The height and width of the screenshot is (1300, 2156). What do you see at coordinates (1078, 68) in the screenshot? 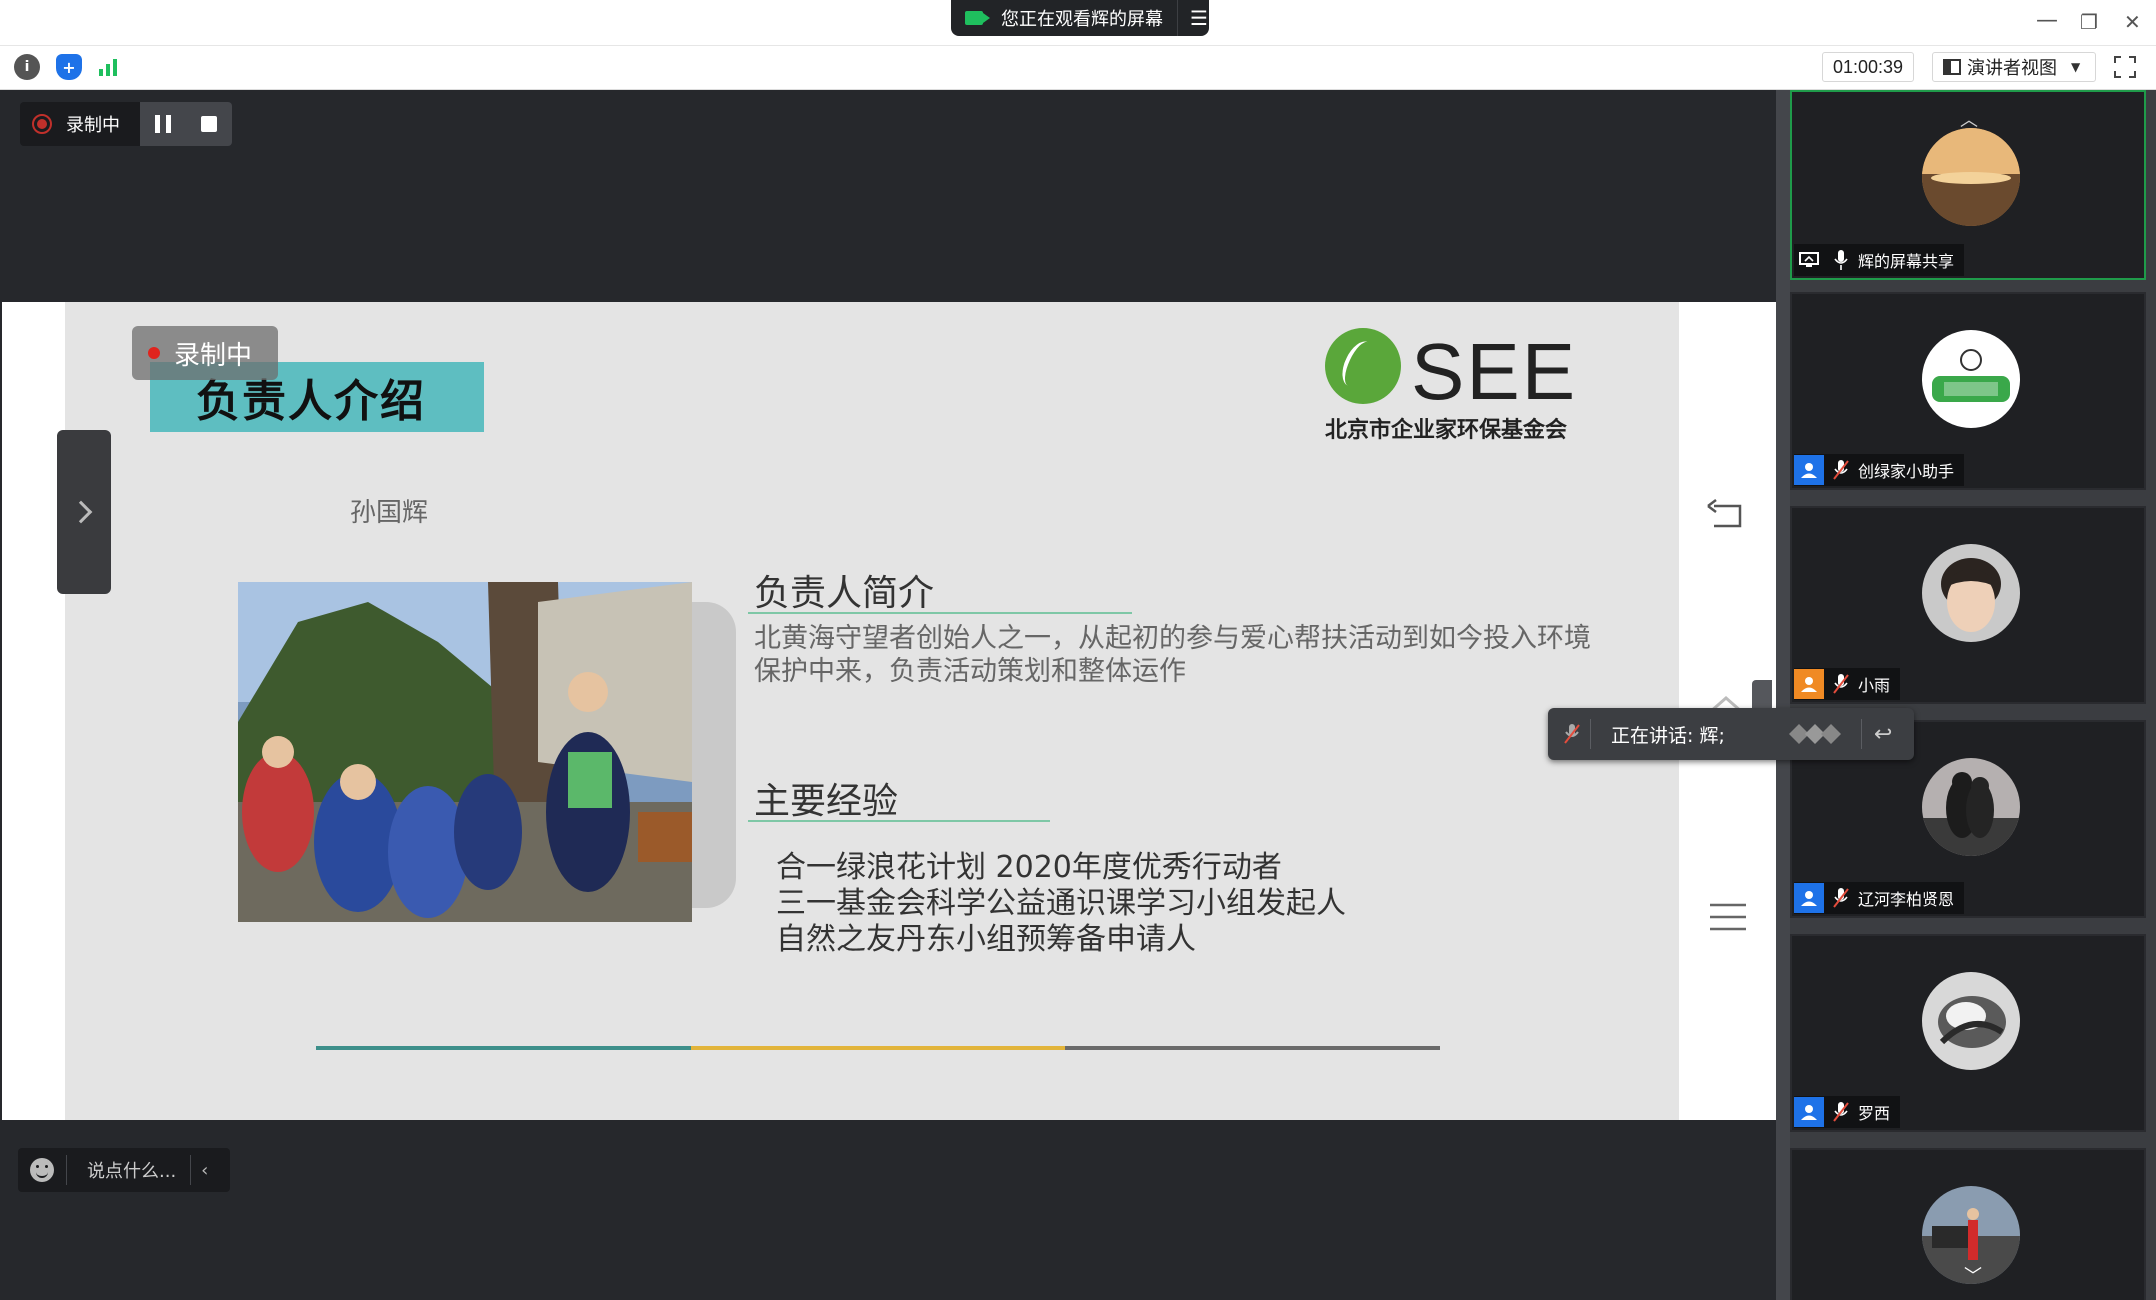
I see `meeting-toolbar: i + 01:00:39 演讲者视图 ▼` at bounding box center [1078, 68].